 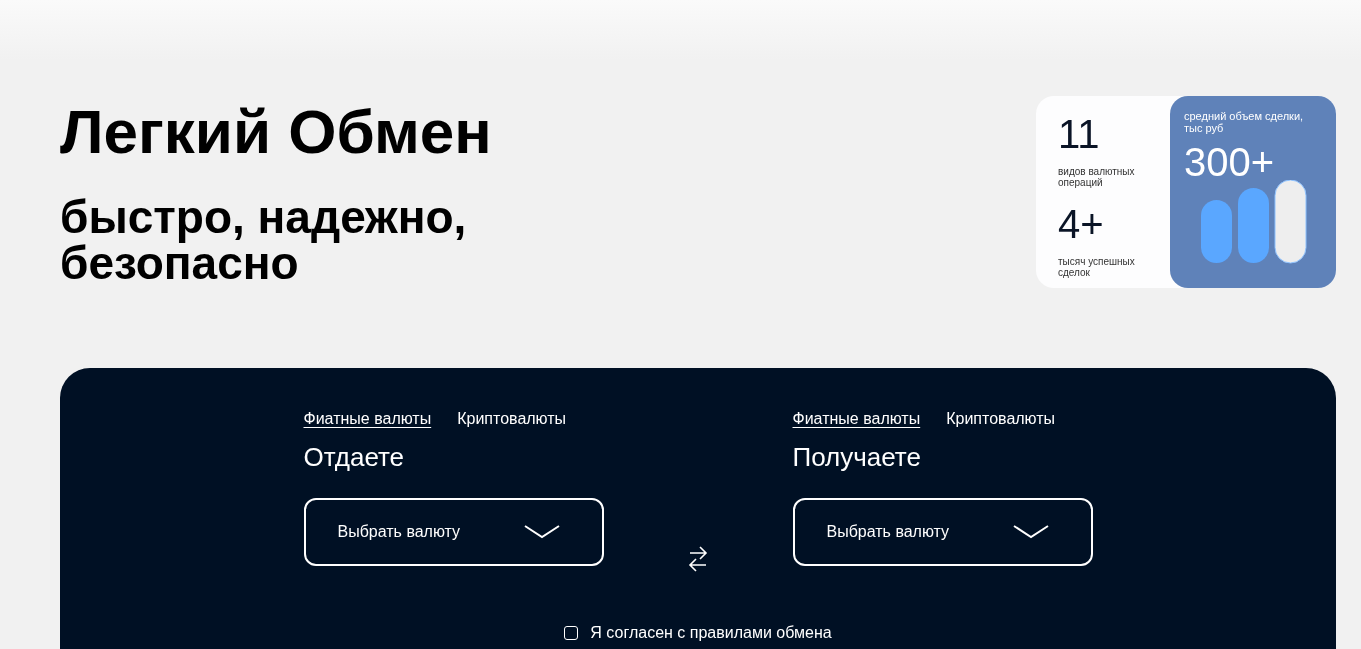 What do you see at coordinates (264, 240) in the screenshot?
I see `hero-subtitle: быстро, надежно, безопасно` at bounding box center [264, 240].